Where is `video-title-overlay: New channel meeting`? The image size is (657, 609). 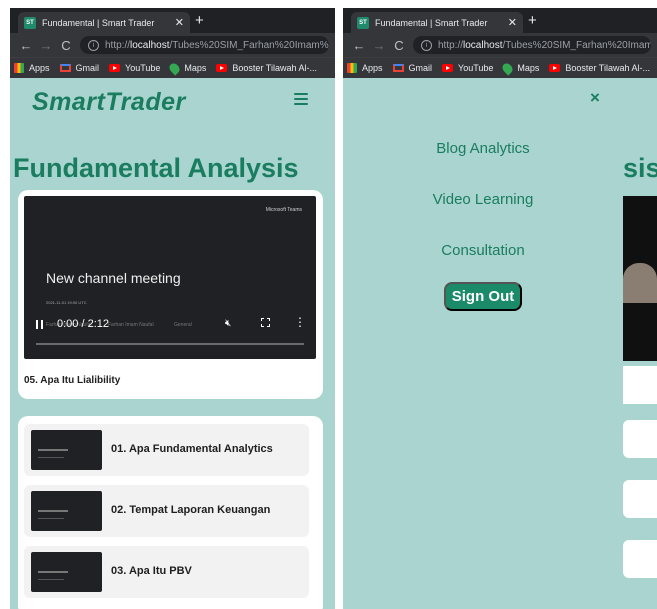 video-title-overlay: New channel meeting is located at coordinates (113, 278).